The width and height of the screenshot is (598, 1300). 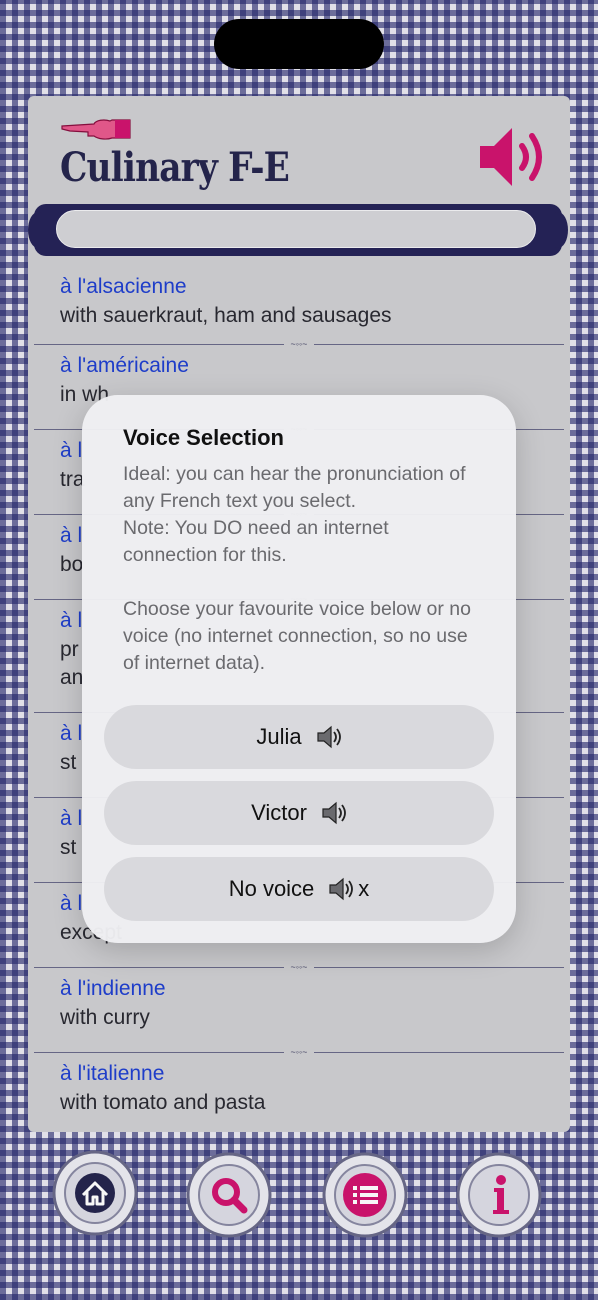 What do you see at coordinates (364, 888) in the screenshot?
I see `no-voice-x: x` at bounding box center [364, 888].